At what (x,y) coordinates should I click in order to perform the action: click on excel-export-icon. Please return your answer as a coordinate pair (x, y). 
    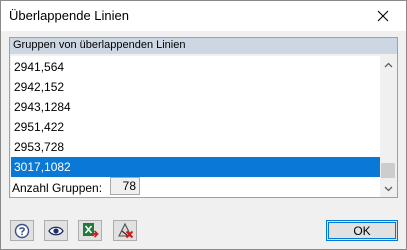
    Looking at the image, I should click on (90, 230).